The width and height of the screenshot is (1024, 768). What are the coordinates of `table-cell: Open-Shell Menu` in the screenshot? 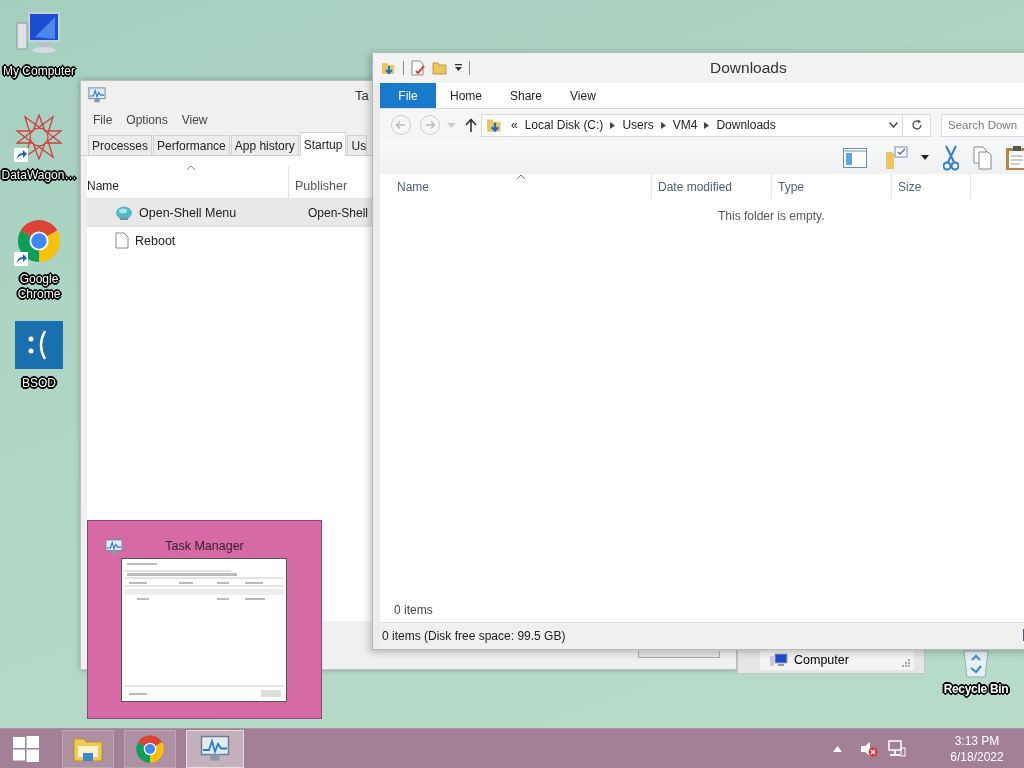 It's located at (188, 212).